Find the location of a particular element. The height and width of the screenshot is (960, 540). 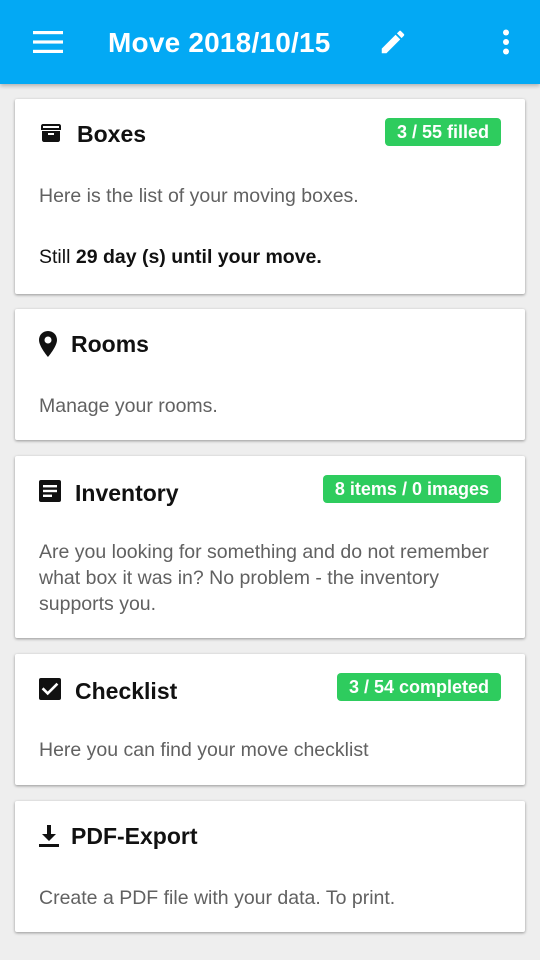

app-bar: Move 2018/10/15 is located at coordinates (270, 42).